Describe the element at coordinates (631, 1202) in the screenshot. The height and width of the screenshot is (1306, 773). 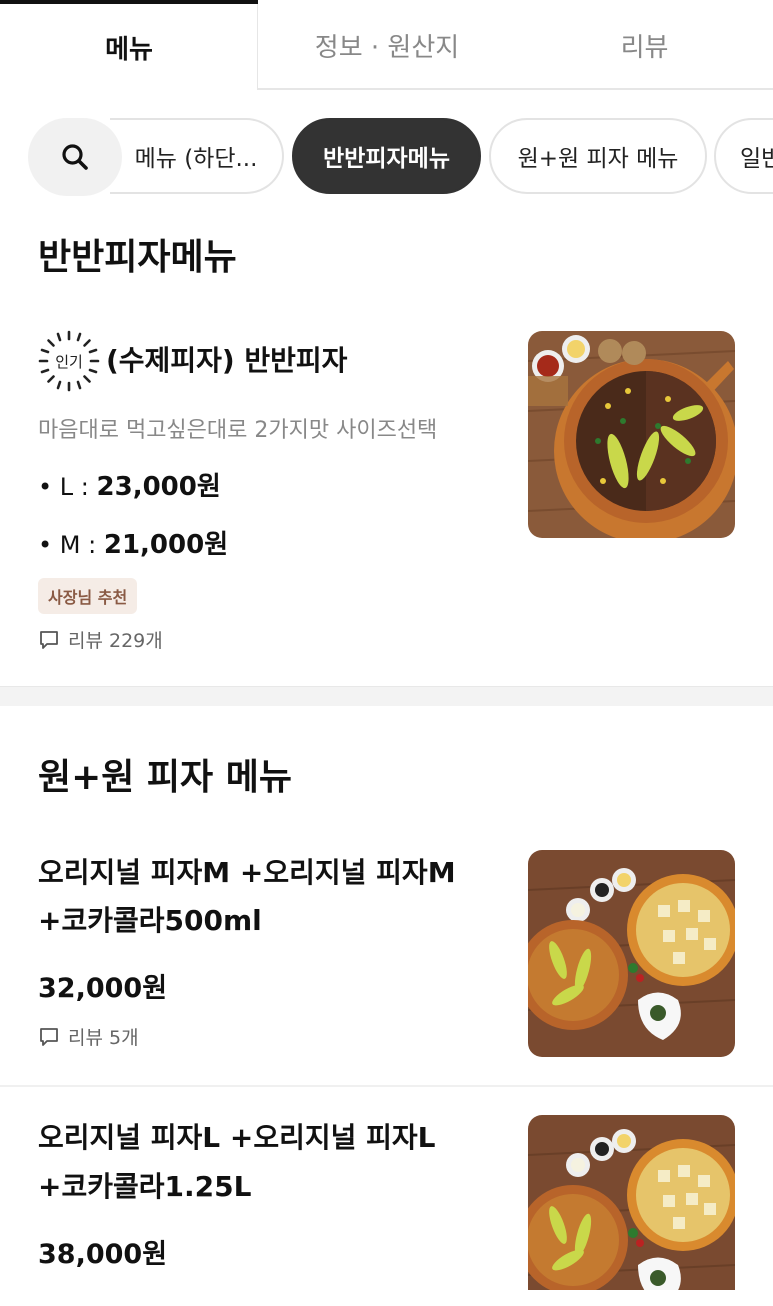
I see `pizza-photo-original-l-set` at that location.